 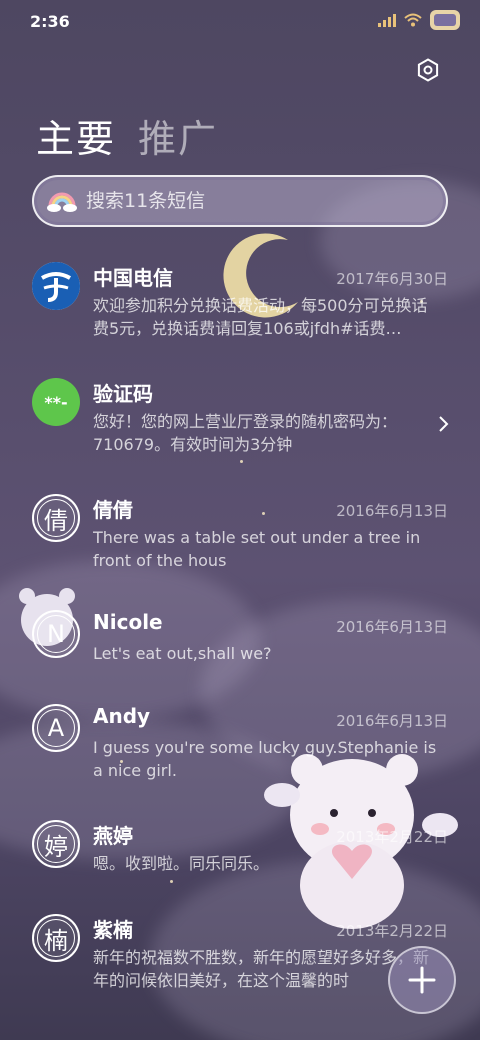 What do you see at coordinates (128, 622) in the screenshot?
I see `contact-name: Nicole` at bounding box center [128, 622].